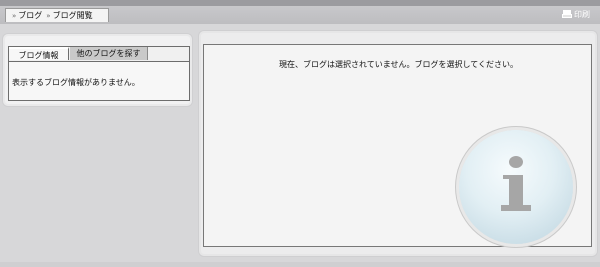 The width and height of the screenshot is (600, 267). I want to click on left-panel: ブログ情報 他のブログを探す, so click(97, 70).